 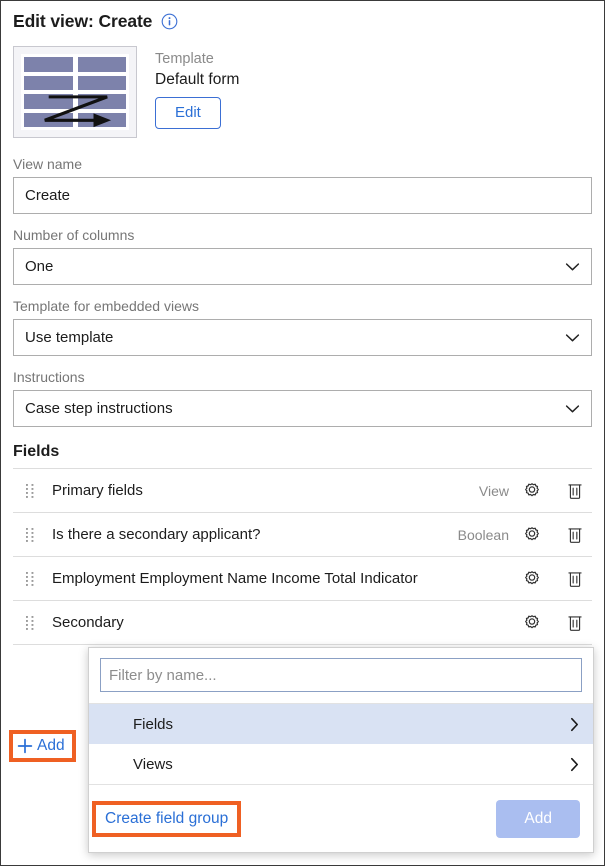 I want to click on field-row-name: Primary fields, so click(x=97, y=490).